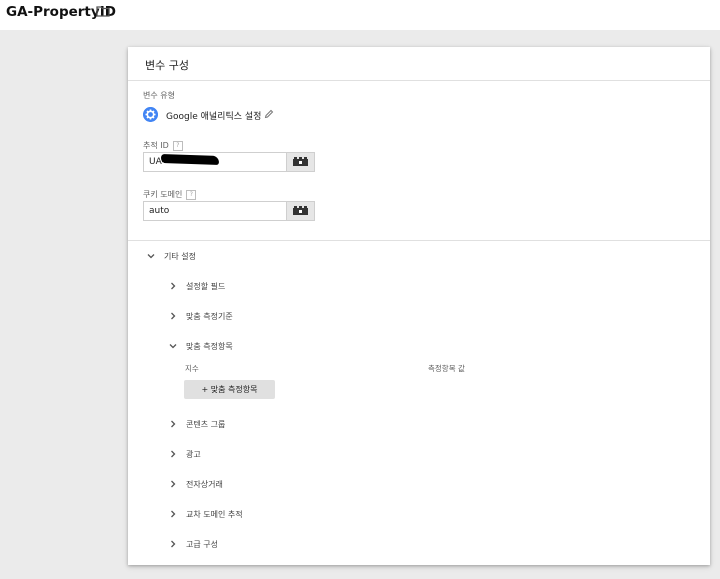 The height and width of the screenshot is (579, 720). Describe the element at coordinates (206, 424) in the screenshot. I see `section-label: 콘텐츠 그룹` at that location.